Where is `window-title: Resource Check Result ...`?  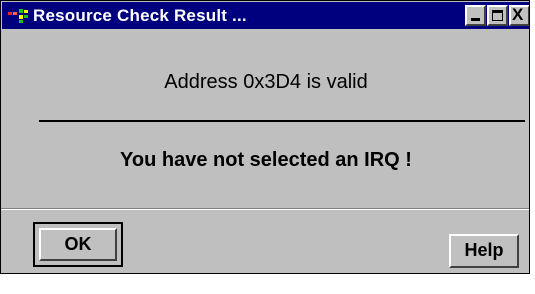 window-title: Resource Check Result ... is located at coordinates (140, 15).